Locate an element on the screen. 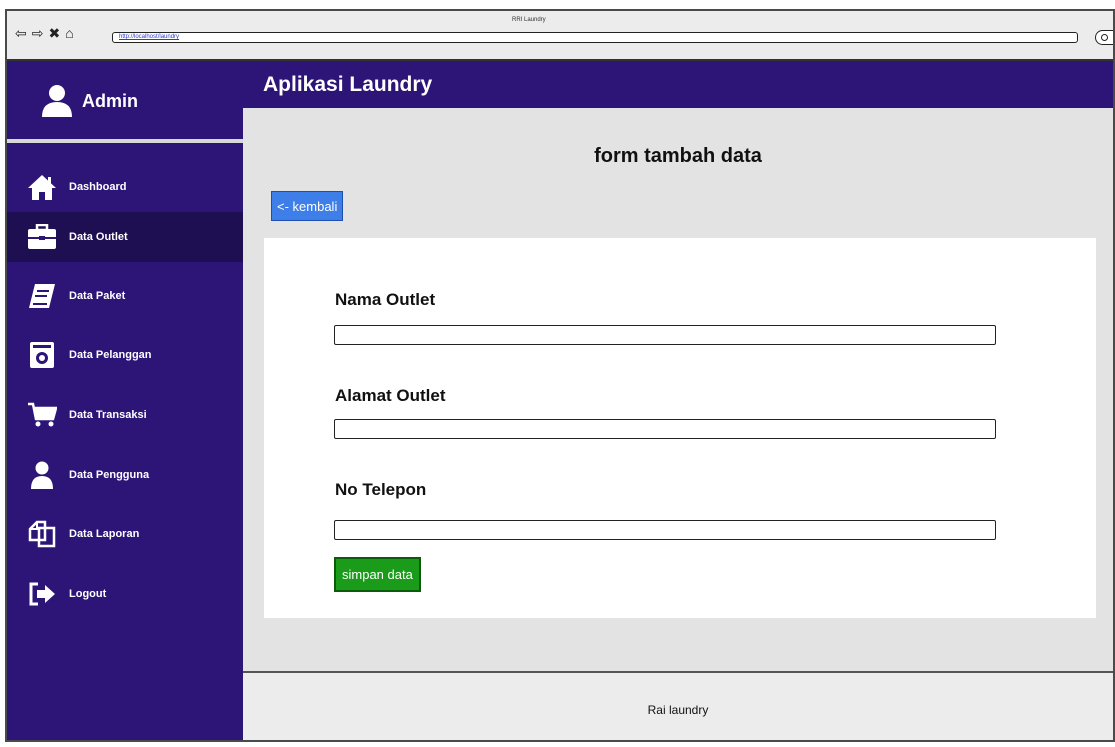 The image size is (1115, 747). logout-icon is located at coordinates (42, 594).